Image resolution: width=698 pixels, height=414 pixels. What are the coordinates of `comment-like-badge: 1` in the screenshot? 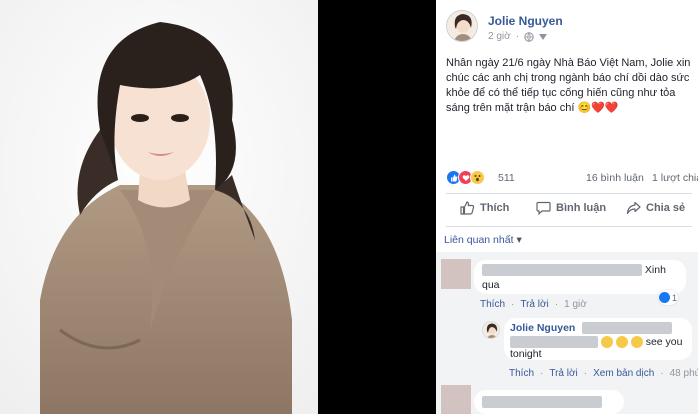 It's located at (668, 297).